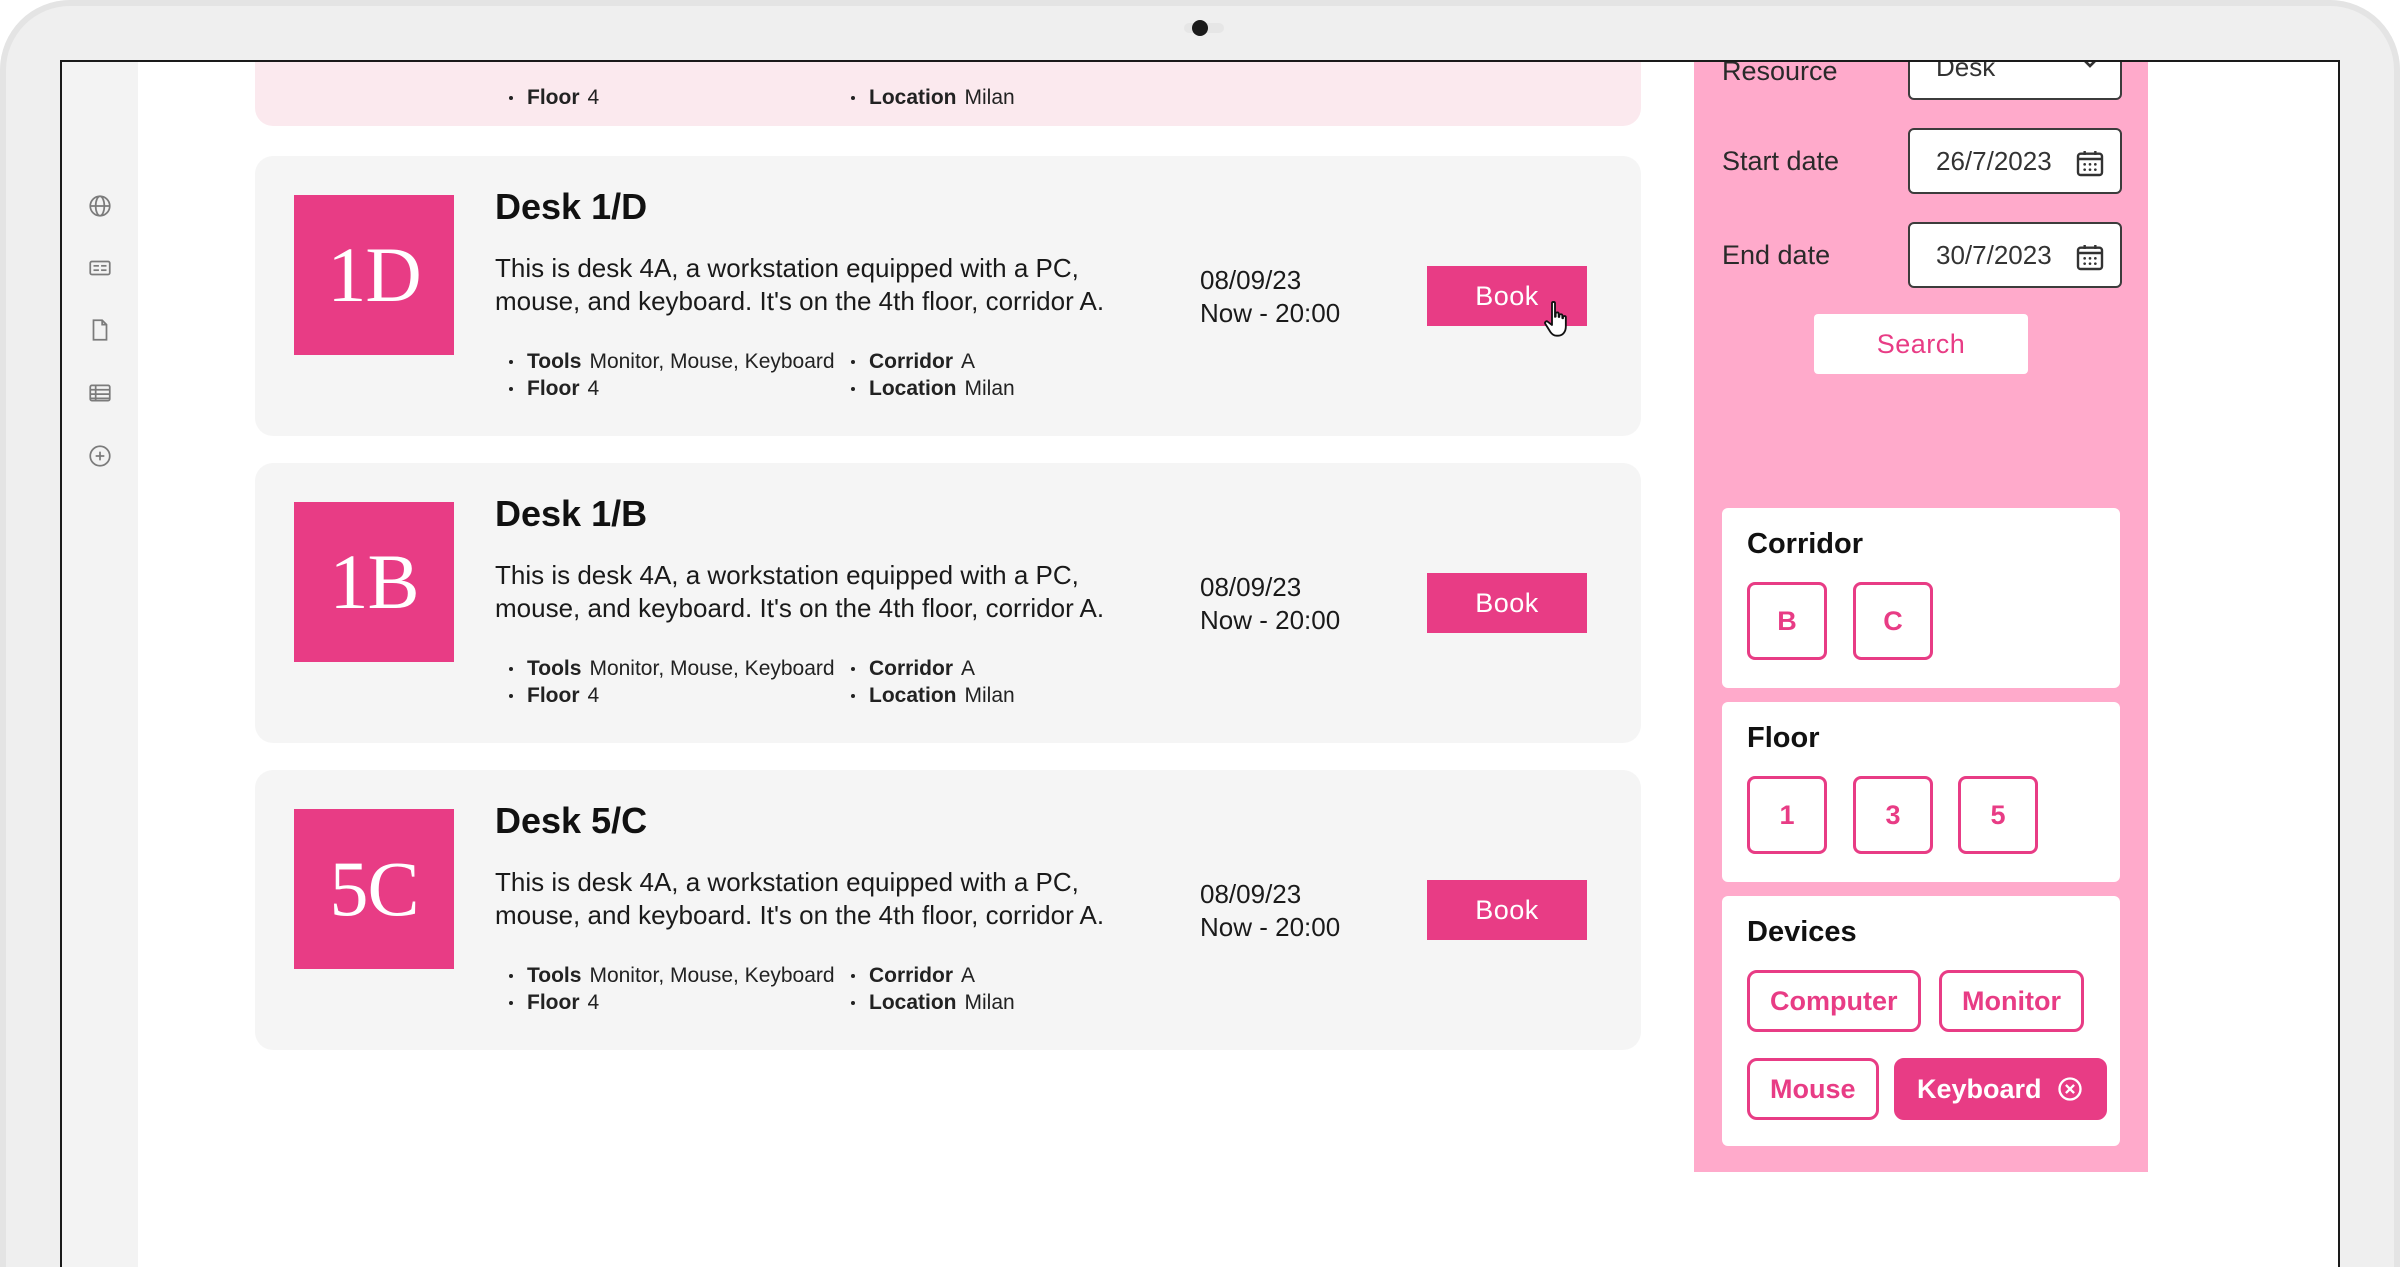 This screenshot has height=1267, width=2400. What do you see at coordinates (100, 268) in the screenshot?
I see `id-card-icon` at bounding box center [100, 268].